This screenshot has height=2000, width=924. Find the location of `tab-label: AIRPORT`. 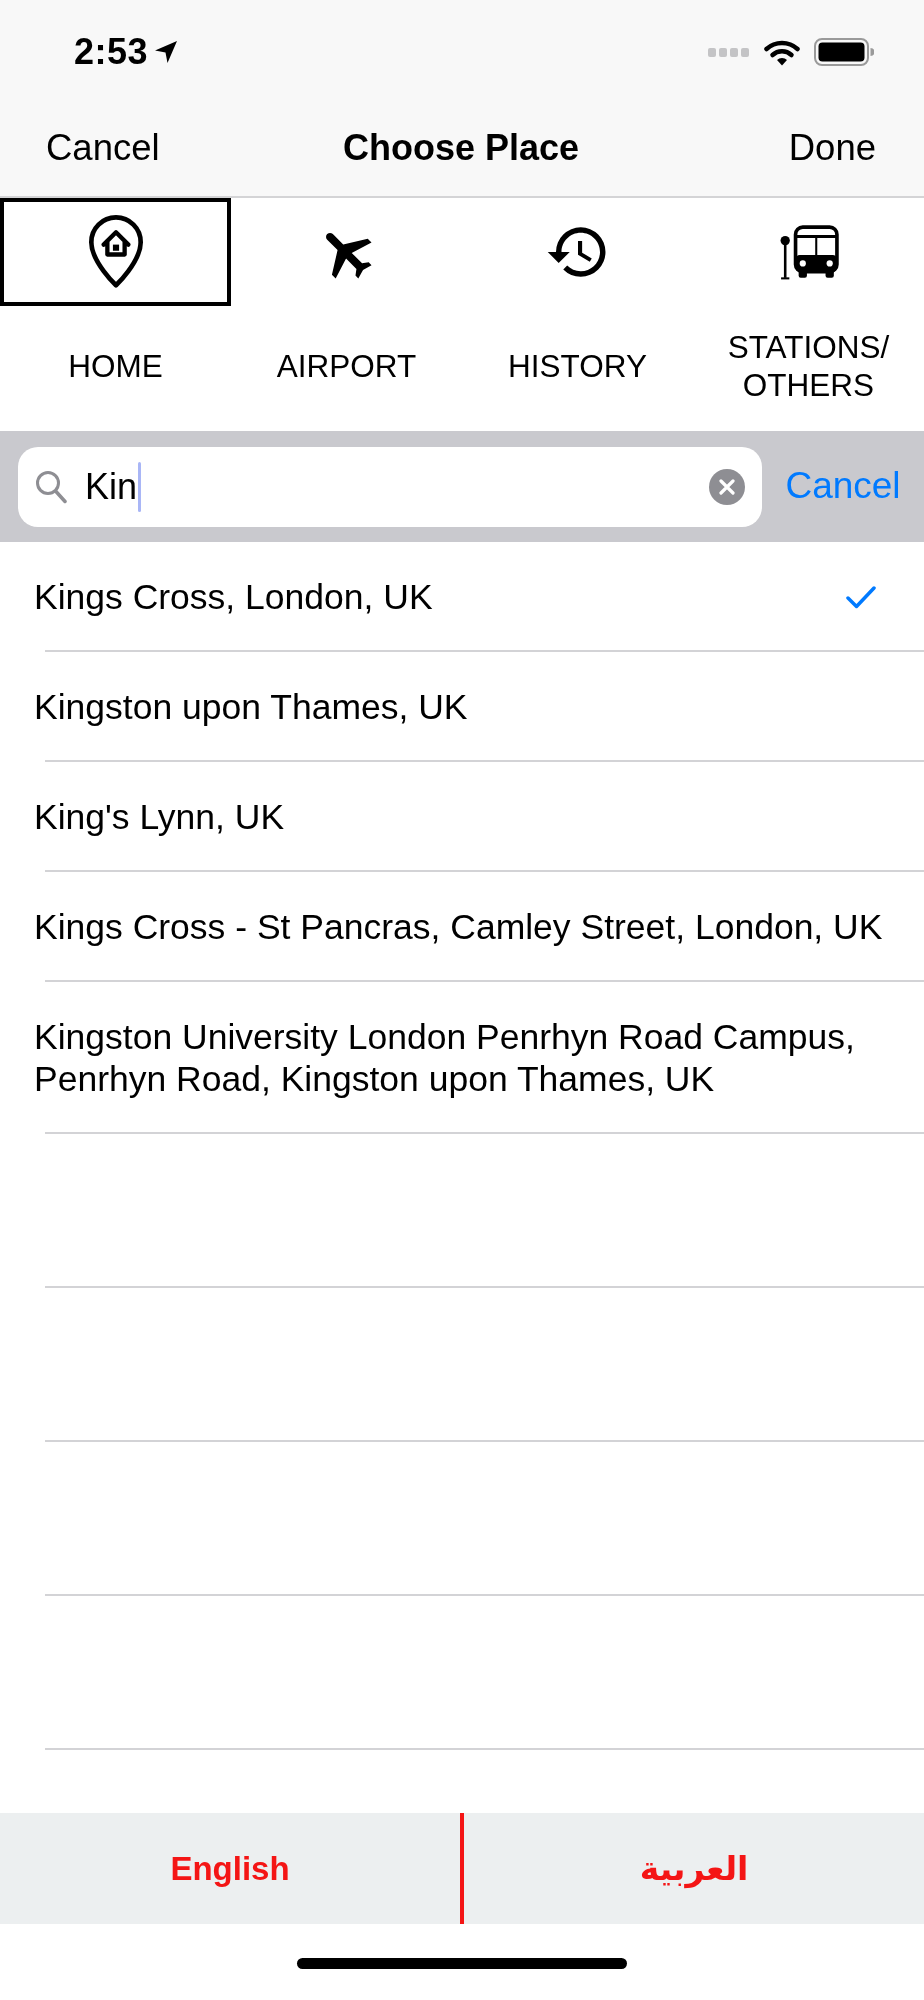

tab-label: AIRPORT is located at coordinates (346, 365).